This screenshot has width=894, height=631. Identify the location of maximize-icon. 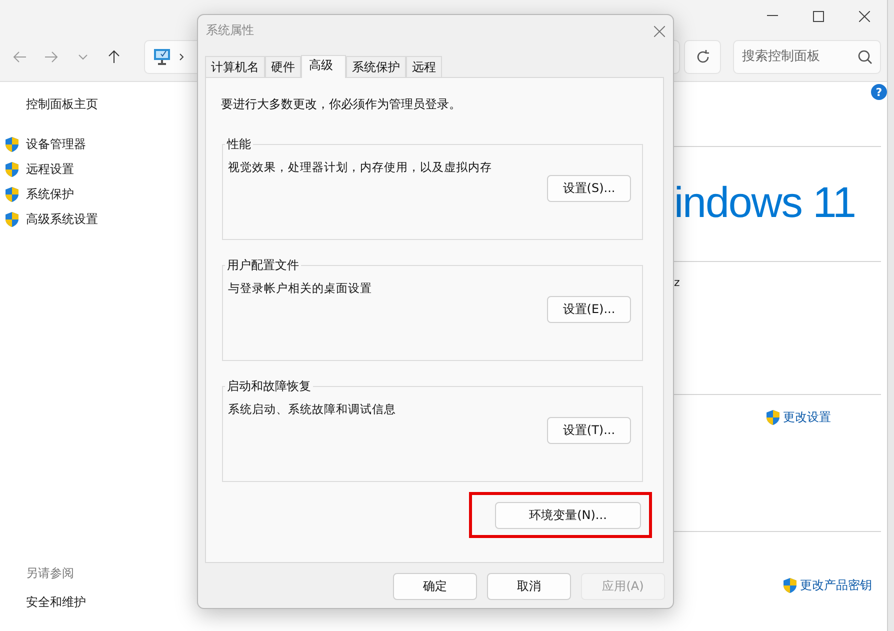
(818, 16).